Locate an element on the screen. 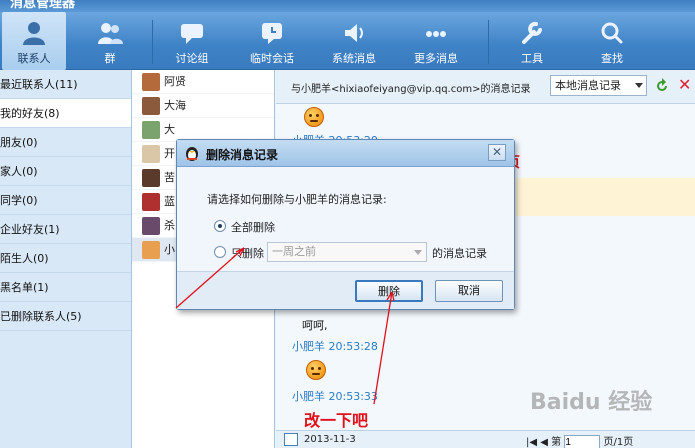 This screenshot has height=448, width=695. tab-contacts-label: 联系人 is located at coordinates (34, 58).